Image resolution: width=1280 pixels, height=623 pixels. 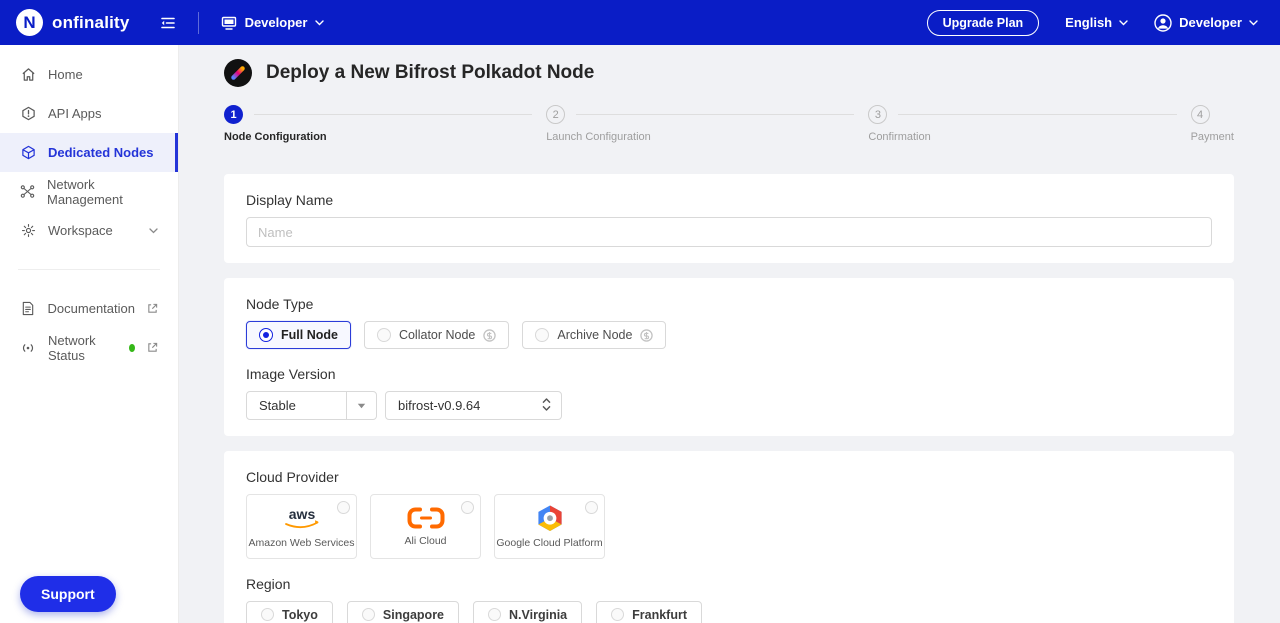 What do you see at coordinates (549, 518) in the screenshot?
I see `google-cloud-logo` at bounding box center [549, 518].